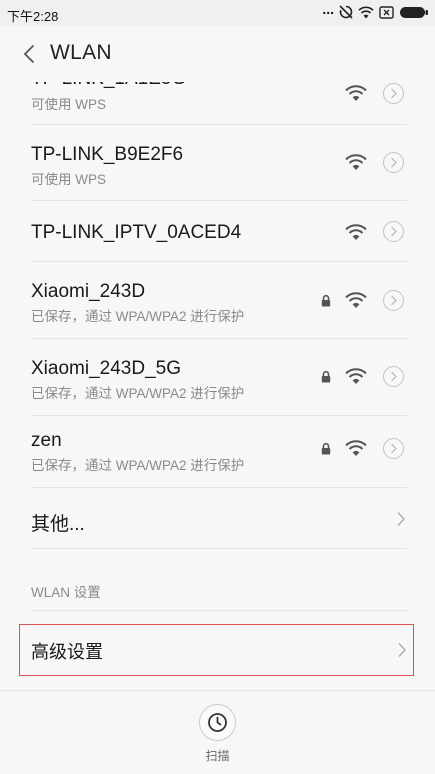 This screenshot has height=774, width=435. What do you see at coordinates (46, 440) in the screenshot?
I see `network-ssid: zen` at bounding box center [46, 440].